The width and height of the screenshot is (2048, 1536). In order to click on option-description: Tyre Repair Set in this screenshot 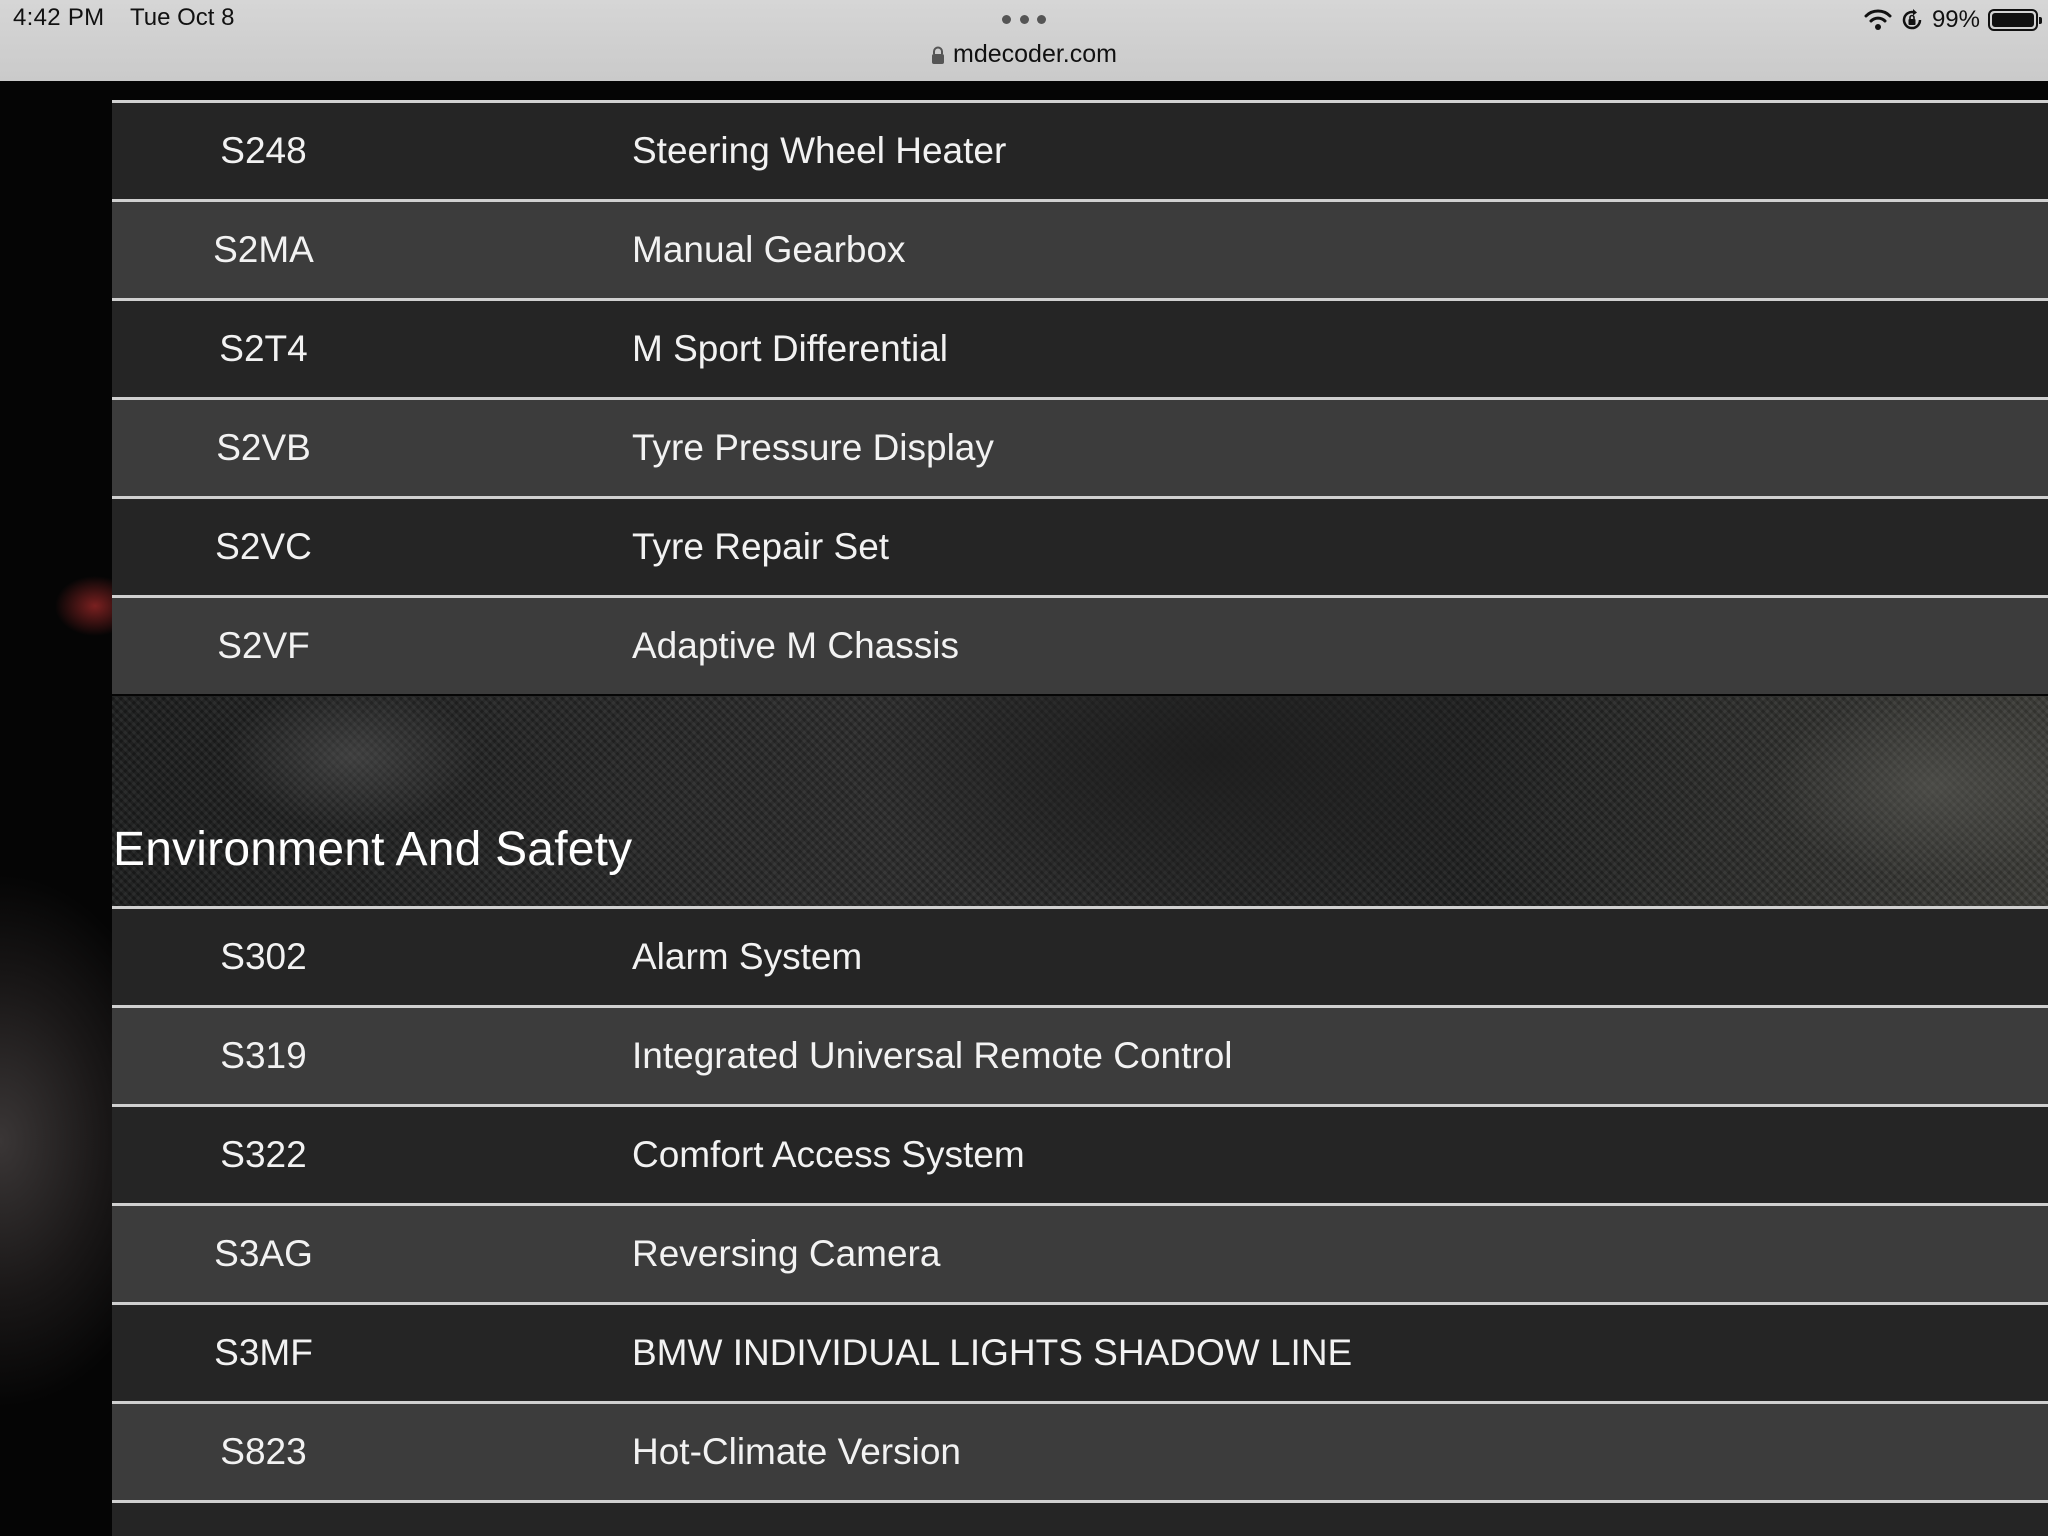, I will do `click(761, 546)`.